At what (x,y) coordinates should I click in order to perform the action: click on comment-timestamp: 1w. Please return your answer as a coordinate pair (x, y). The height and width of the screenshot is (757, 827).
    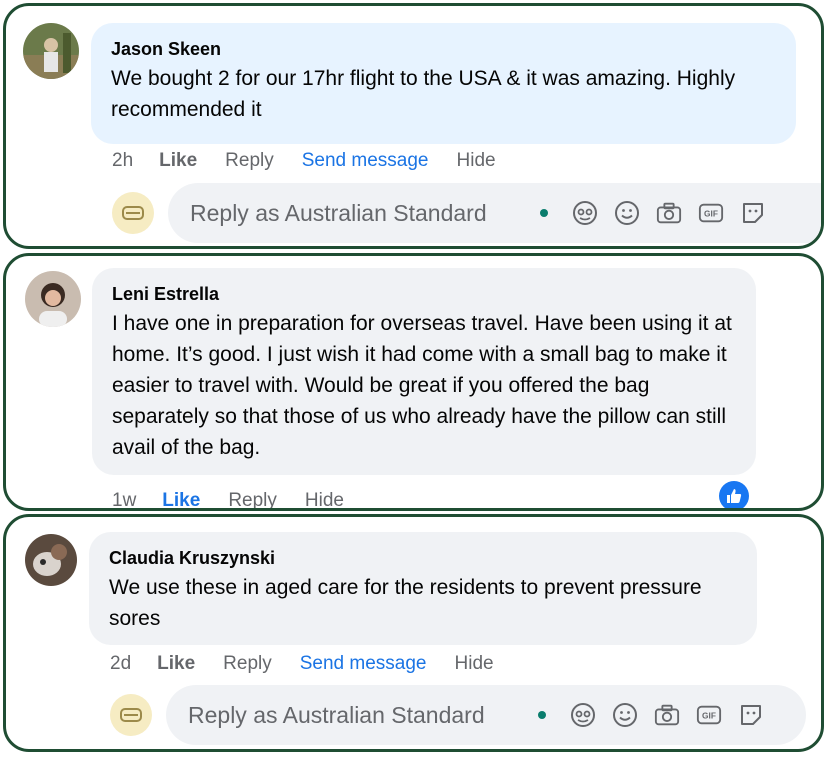
    Looking at the image, I should click on (124, 499).